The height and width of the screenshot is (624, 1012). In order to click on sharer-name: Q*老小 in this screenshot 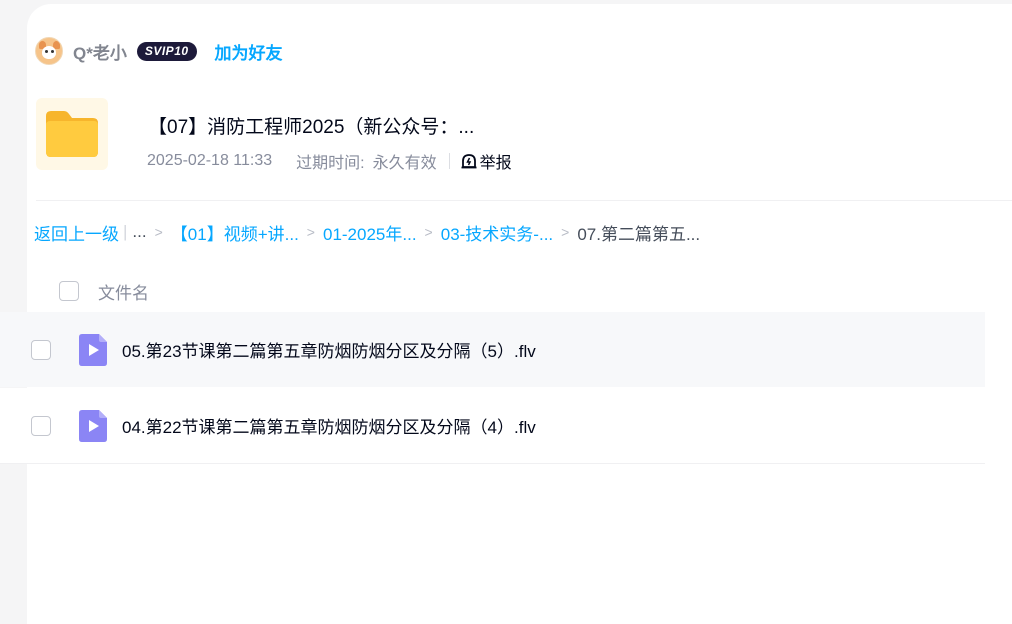, I will do `click(100, 51)`.